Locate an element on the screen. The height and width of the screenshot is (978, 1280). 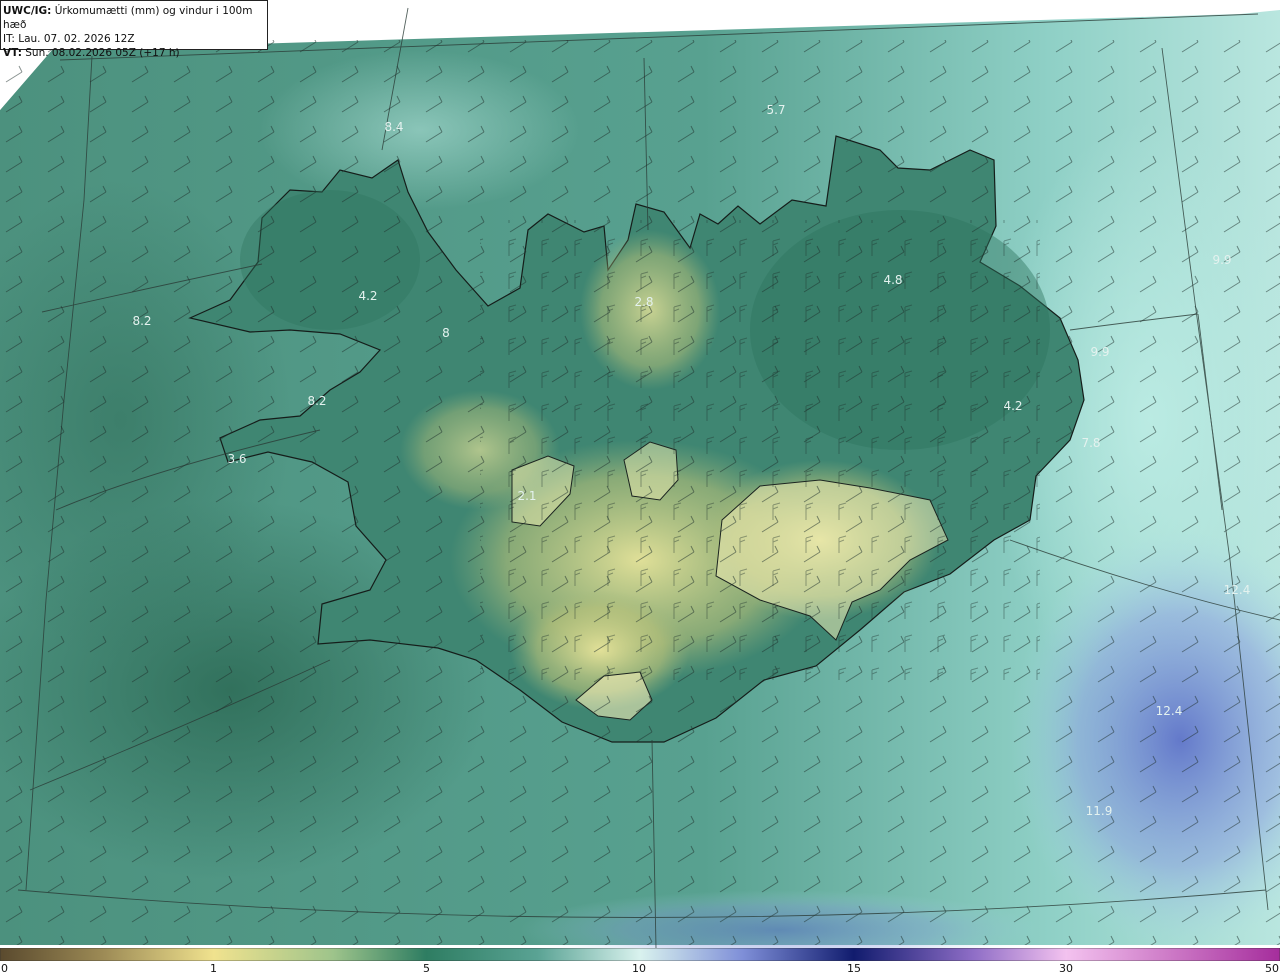
model-name: UWC/IG: is located at coordinates (27, 11).